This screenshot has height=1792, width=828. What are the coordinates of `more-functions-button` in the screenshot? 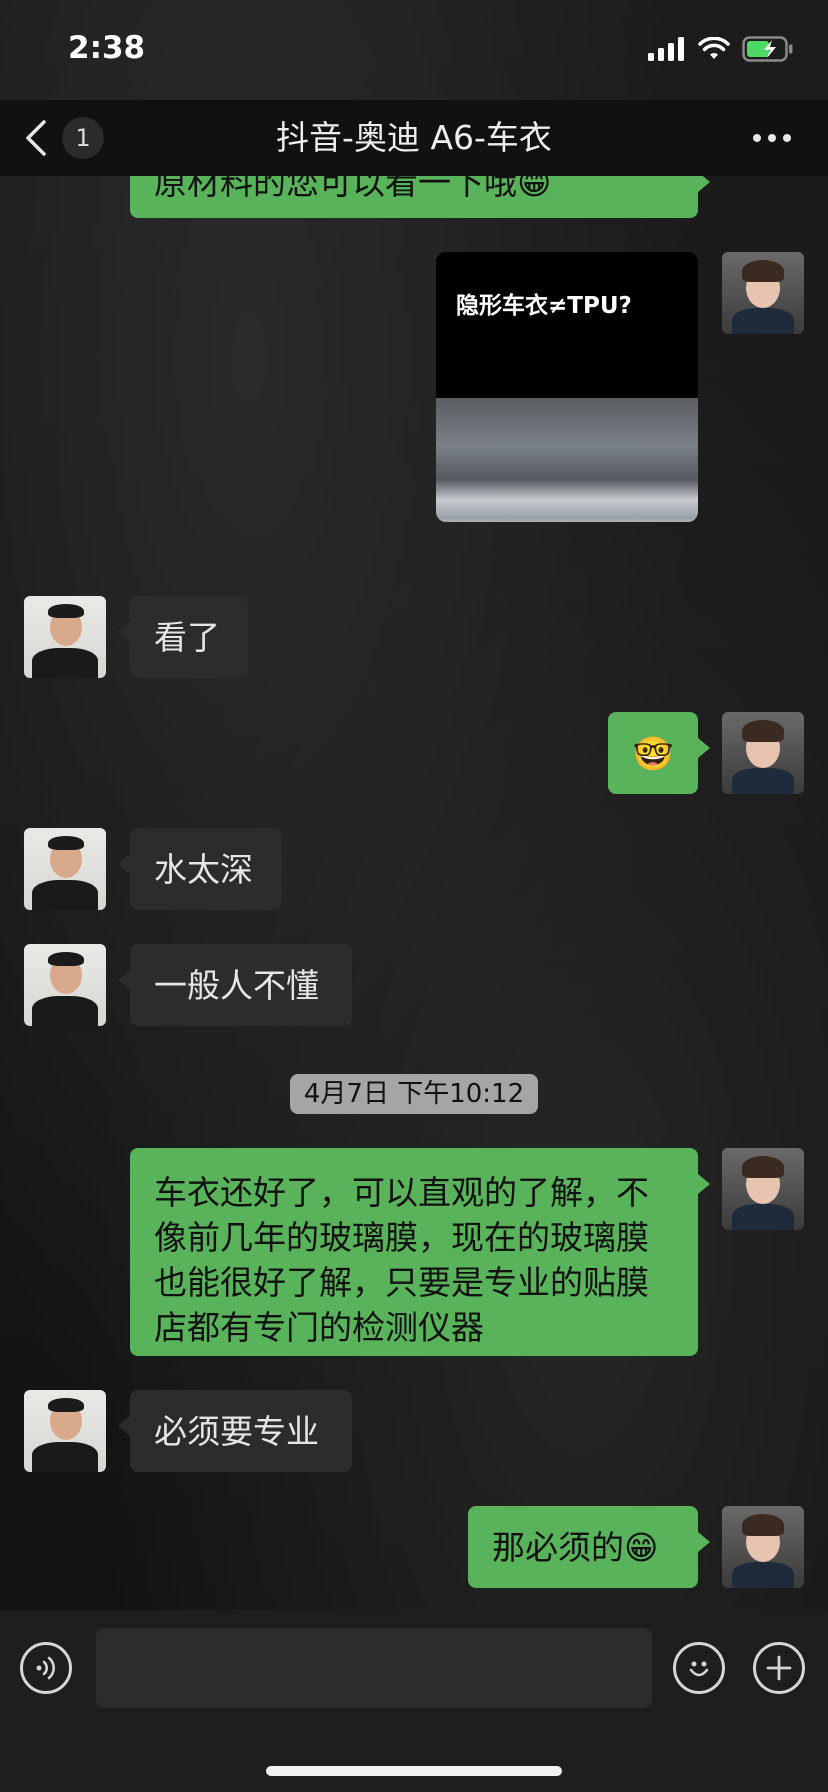 It's located at (779, 1668).